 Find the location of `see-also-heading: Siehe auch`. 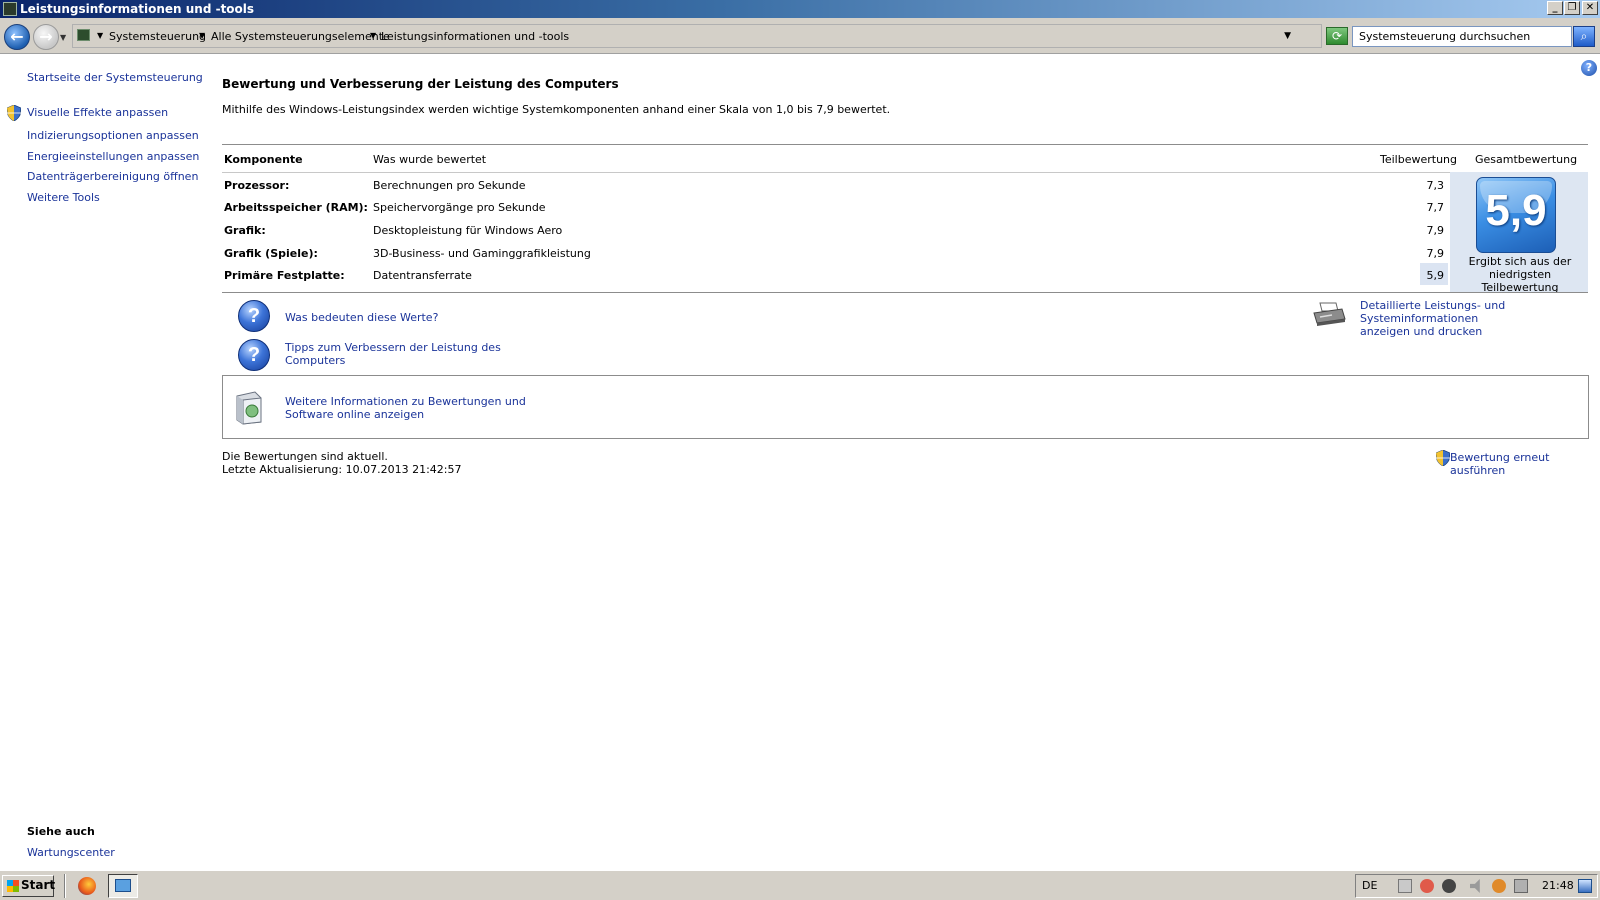

see-also-heading: Siehe auch is located at coordinates (61, 831).